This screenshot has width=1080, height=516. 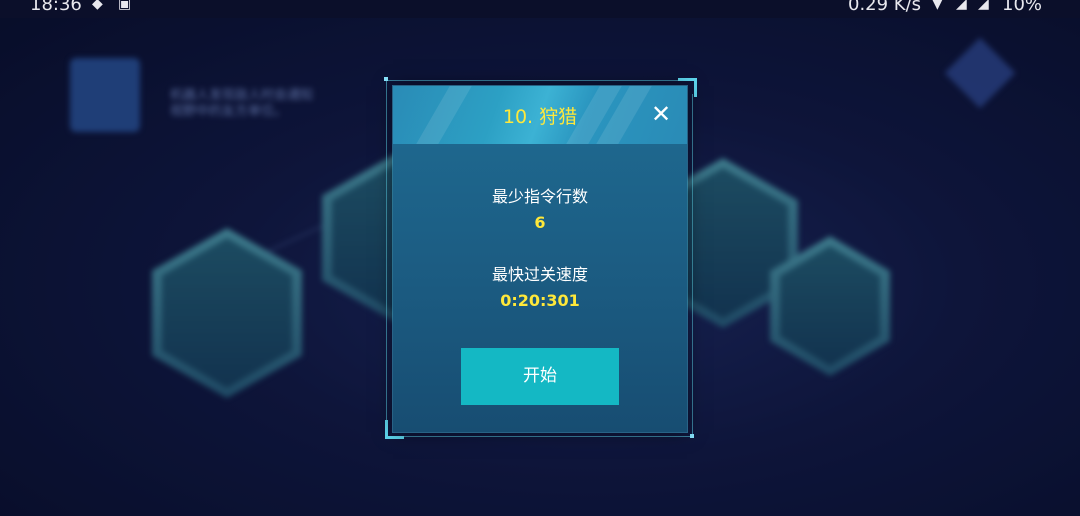 What do you see at coordinates (540, 222) in the screenshot?
I see `min-commands-value: 6` at bounding box center [540, 222].